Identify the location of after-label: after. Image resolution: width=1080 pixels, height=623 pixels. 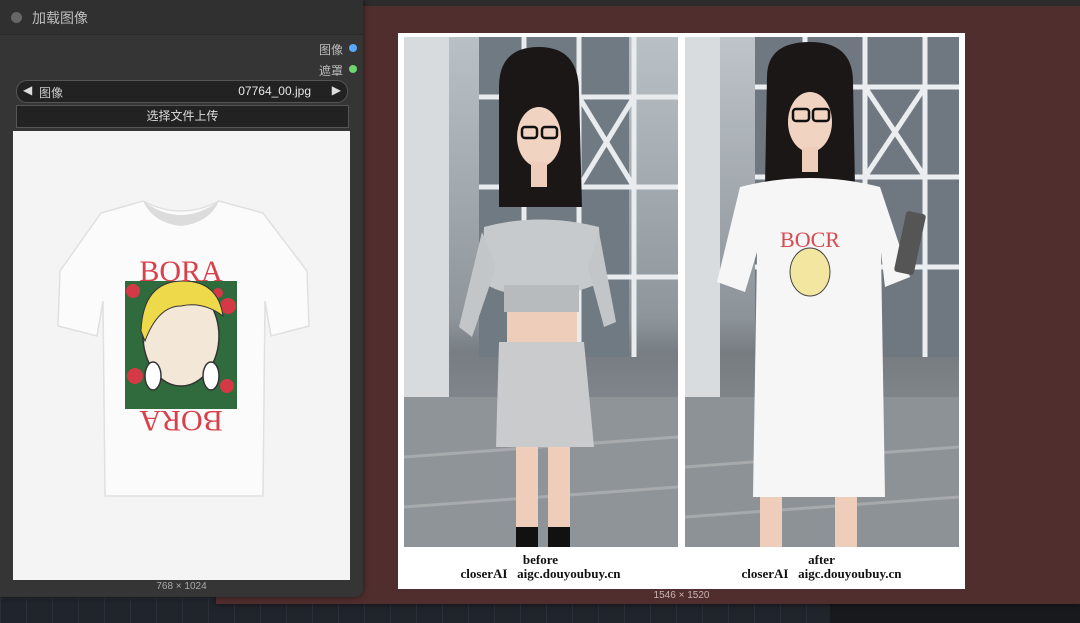
(821, 559).